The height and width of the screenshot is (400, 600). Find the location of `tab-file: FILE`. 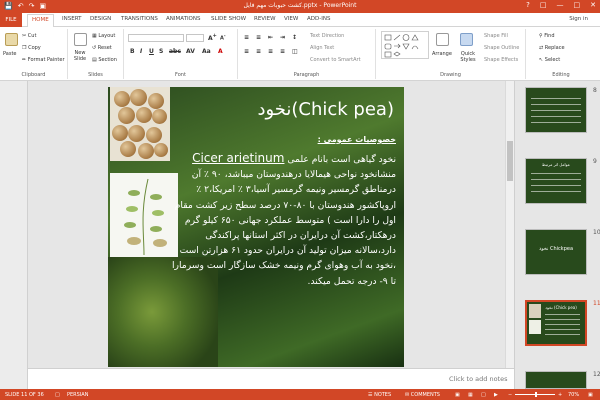

tab-file: FILE is located at coordinates (11, 20).